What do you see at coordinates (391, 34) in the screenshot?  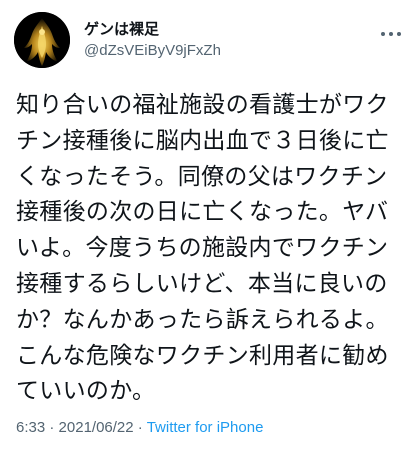 I see `more-horizontal-icon` at bounding box center [391, 34].